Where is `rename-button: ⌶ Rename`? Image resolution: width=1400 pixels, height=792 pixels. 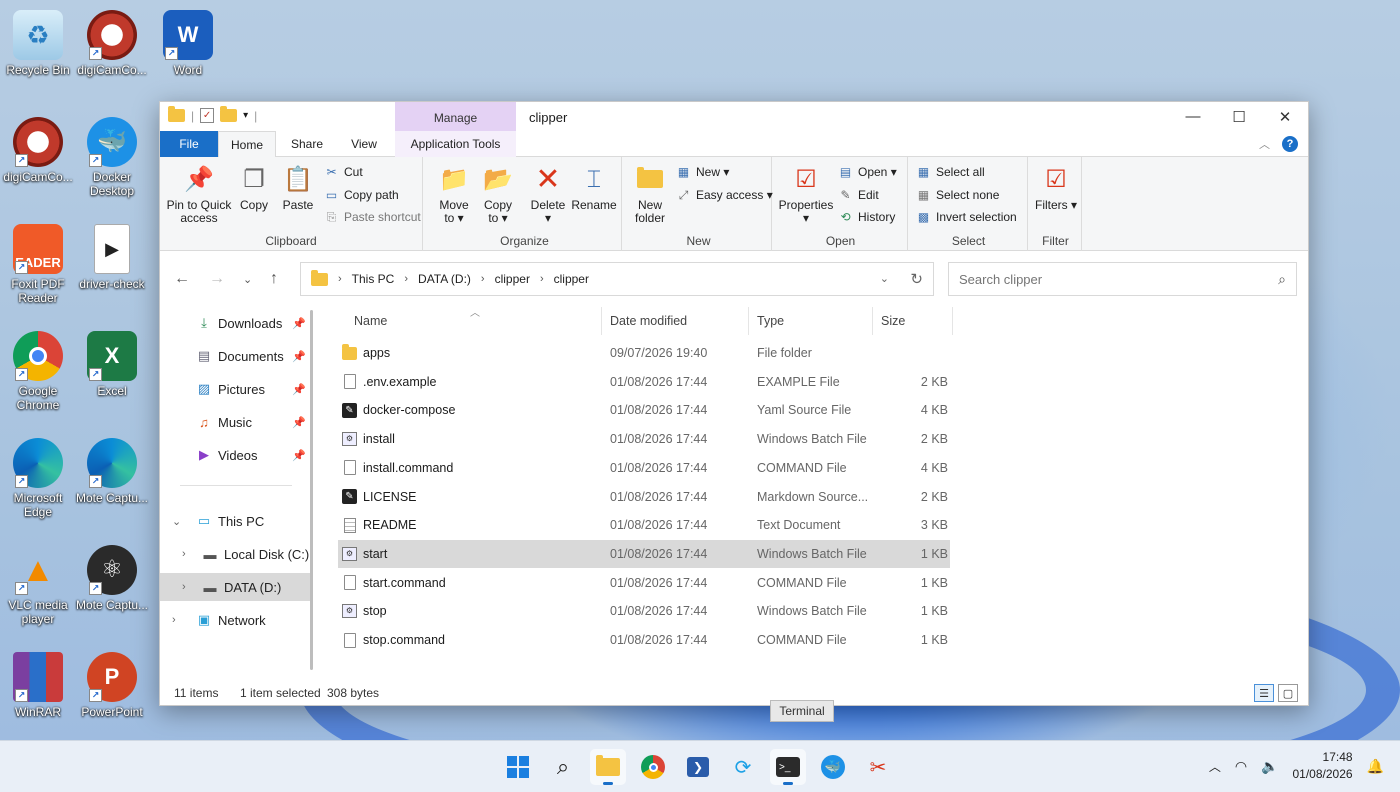
rename-button: ⌶ Rename is located at coordinates (594, 187).